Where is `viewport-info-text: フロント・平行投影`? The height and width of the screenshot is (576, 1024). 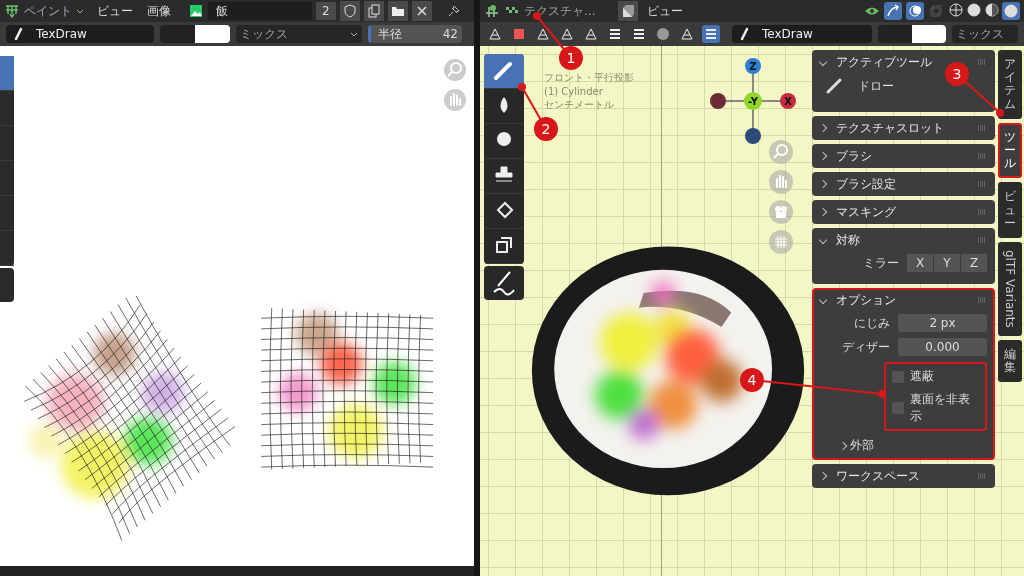
viewport-info-text: フロント・平行投影 is located at coordinates (589, 78).